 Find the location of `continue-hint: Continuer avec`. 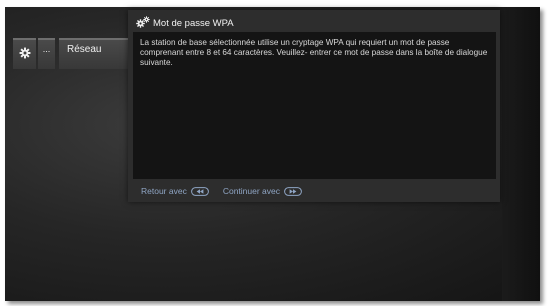

continue-hint: Continuer avec is located at coordinates (262, 191).